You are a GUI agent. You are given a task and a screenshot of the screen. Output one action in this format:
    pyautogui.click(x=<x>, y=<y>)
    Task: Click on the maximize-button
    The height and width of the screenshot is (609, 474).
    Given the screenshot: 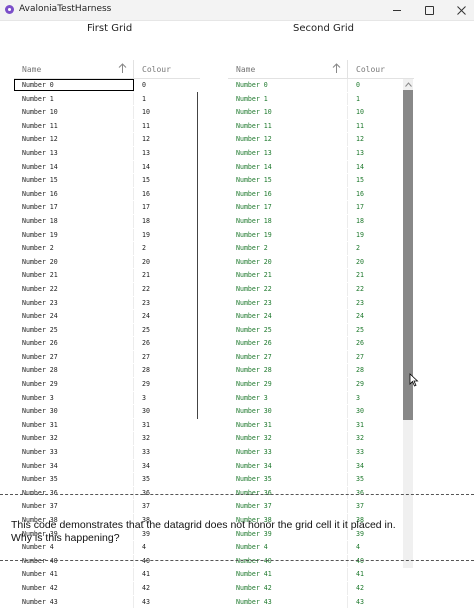 What is the action you would take?
    pyautogui.click(x=429, y=10)
    